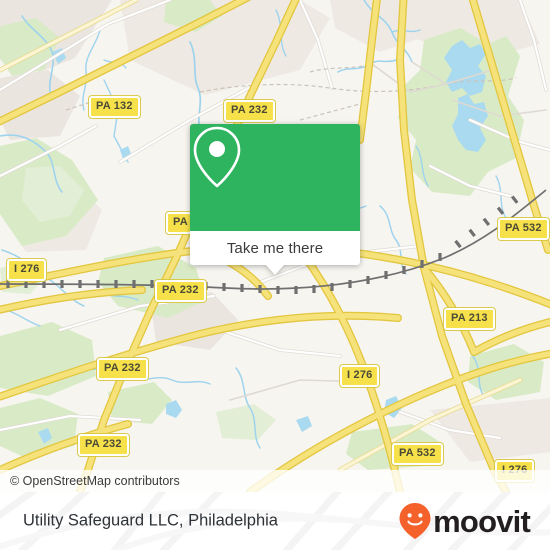  What do you see at coordinates (415, 521) in the screenshot?
I see `moovit-pin-icon` at bounding box center [415, 521].